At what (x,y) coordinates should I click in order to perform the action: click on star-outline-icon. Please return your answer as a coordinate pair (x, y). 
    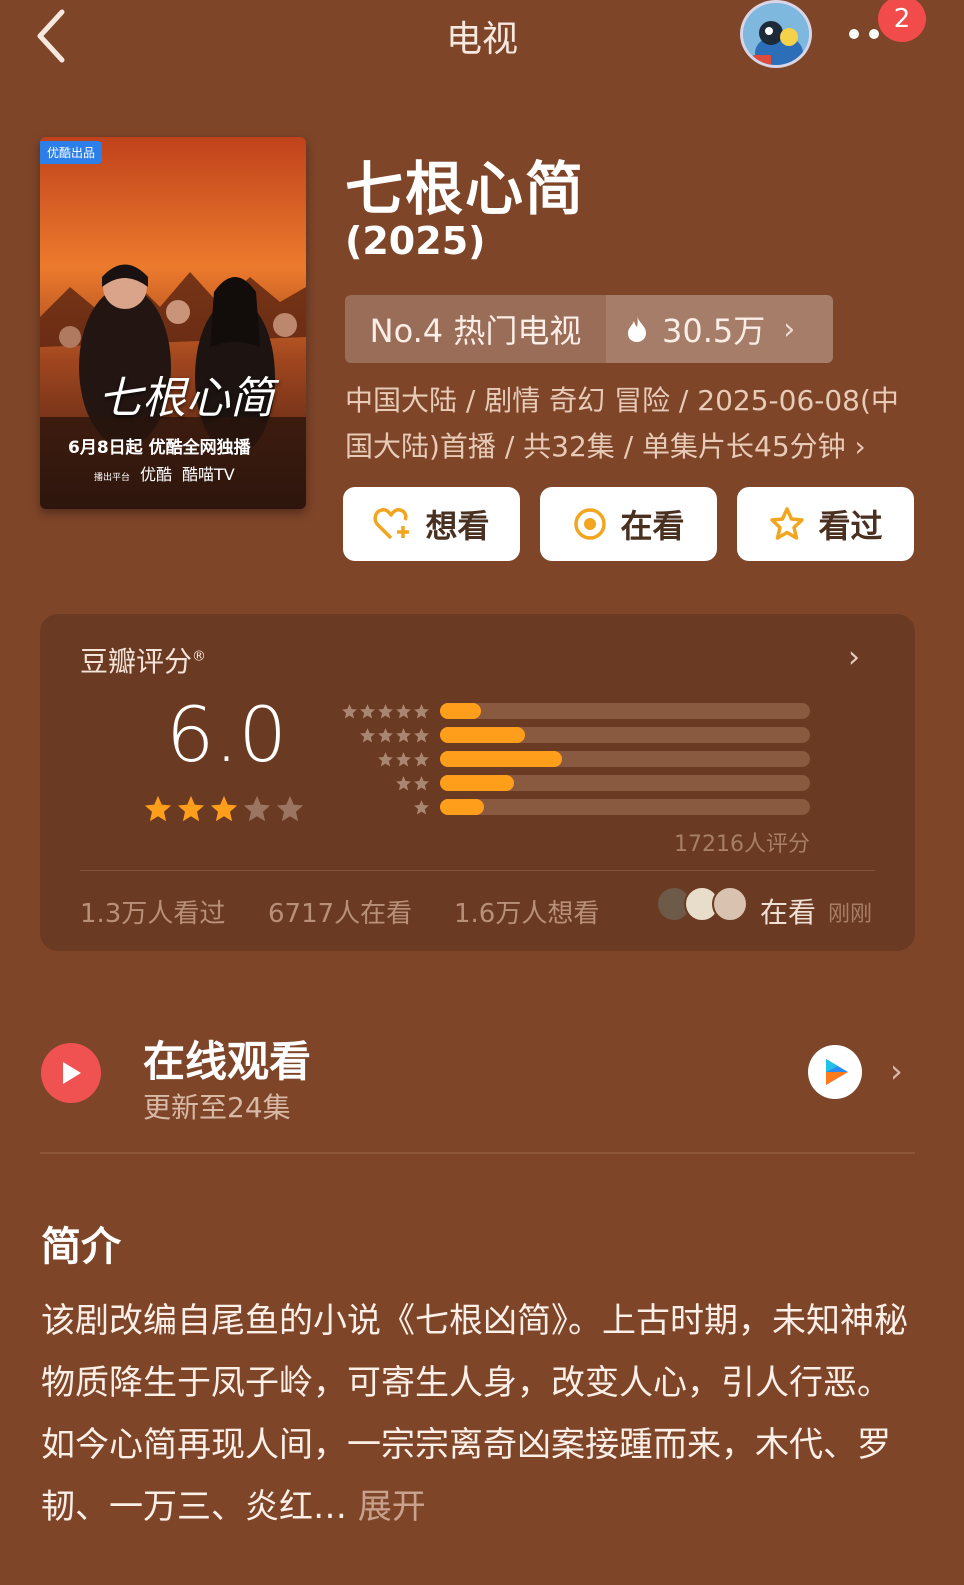
    Looking at the image, I should click on (787, 523).